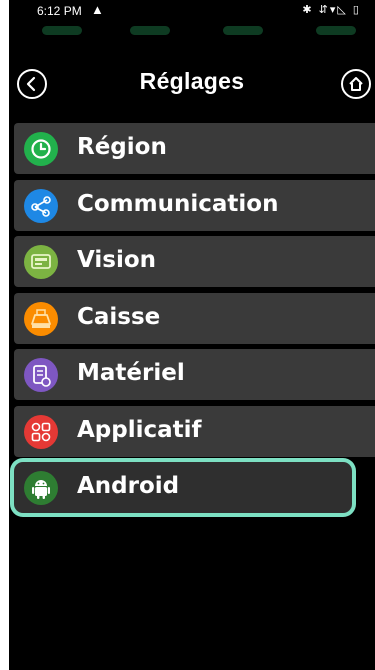 This screenshot has width=375, height=670. I want to click on hardware-icon, so click(41, 375).